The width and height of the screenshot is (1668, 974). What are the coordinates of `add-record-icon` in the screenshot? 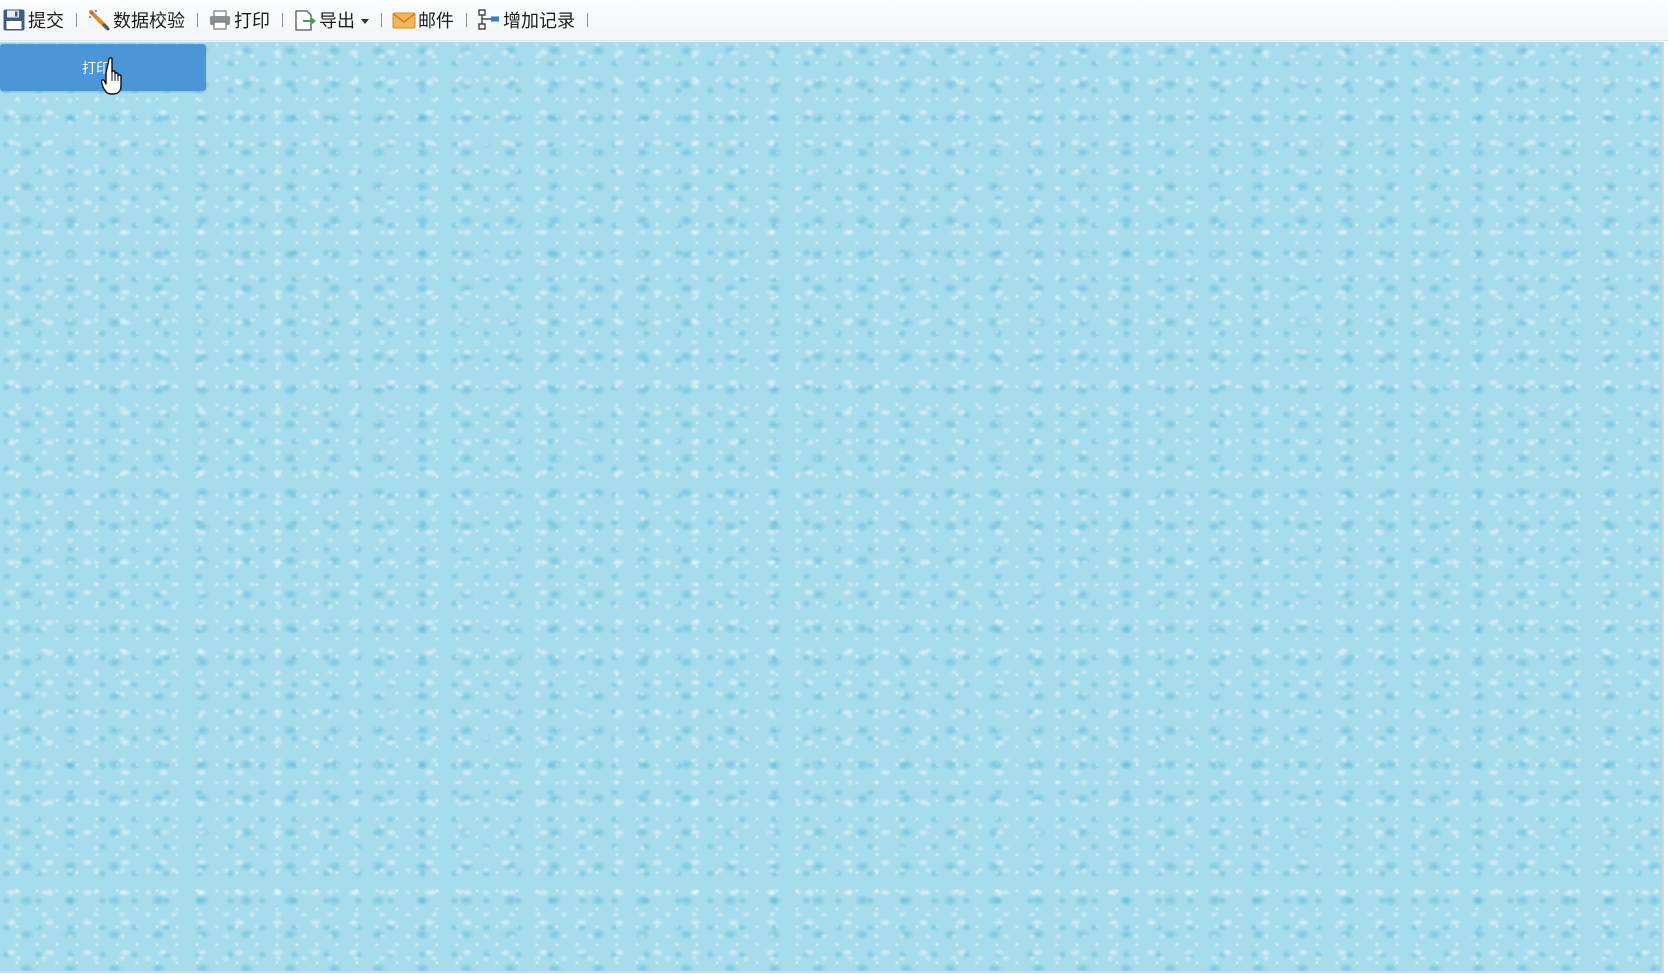 It's located at (489, 20).